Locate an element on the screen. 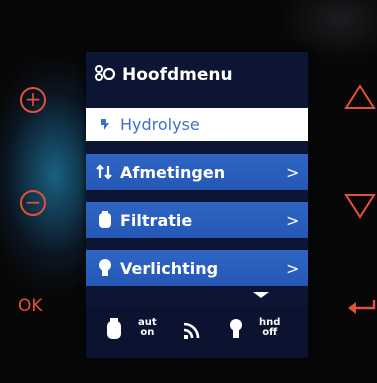  scroll-down-indicator is located at coordinates (261, 295).